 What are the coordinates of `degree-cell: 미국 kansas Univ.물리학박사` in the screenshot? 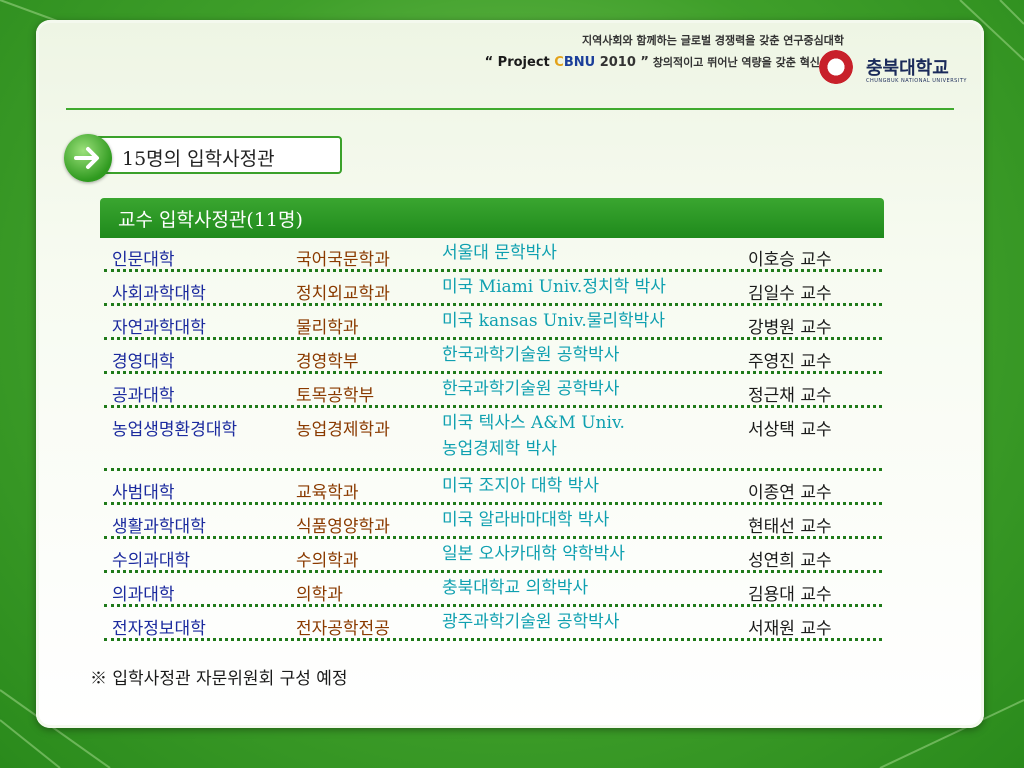 It's located at (553, 321).